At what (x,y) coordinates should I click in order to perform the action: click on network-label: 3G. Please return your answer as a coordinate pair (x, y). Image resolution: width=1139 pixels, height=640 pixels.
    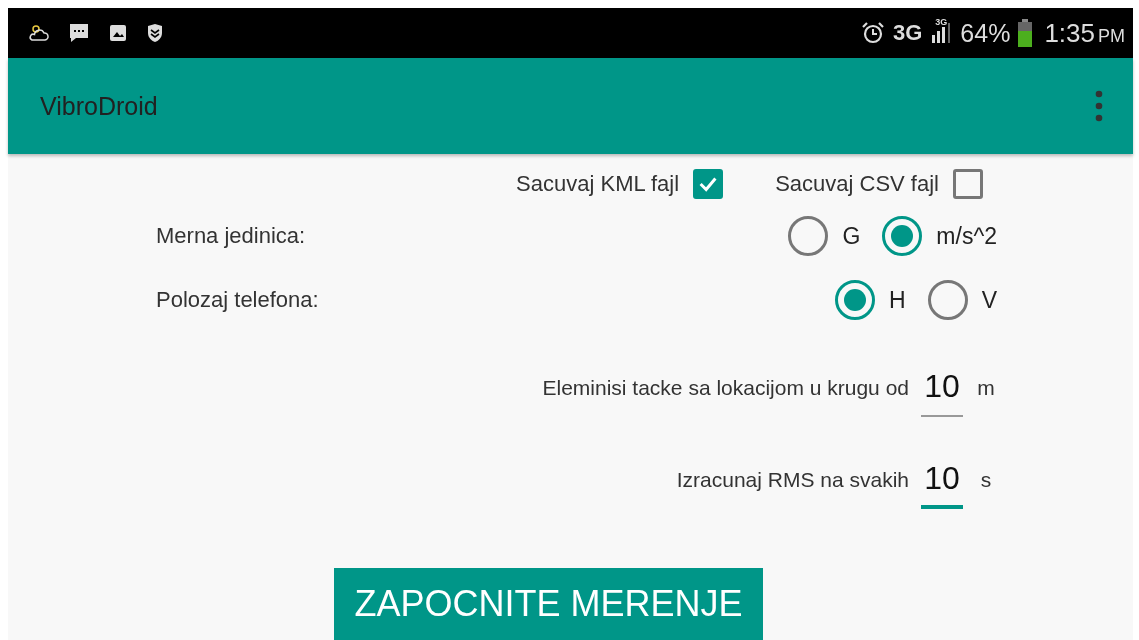
    Looking at the image, I should click on (908, 33).